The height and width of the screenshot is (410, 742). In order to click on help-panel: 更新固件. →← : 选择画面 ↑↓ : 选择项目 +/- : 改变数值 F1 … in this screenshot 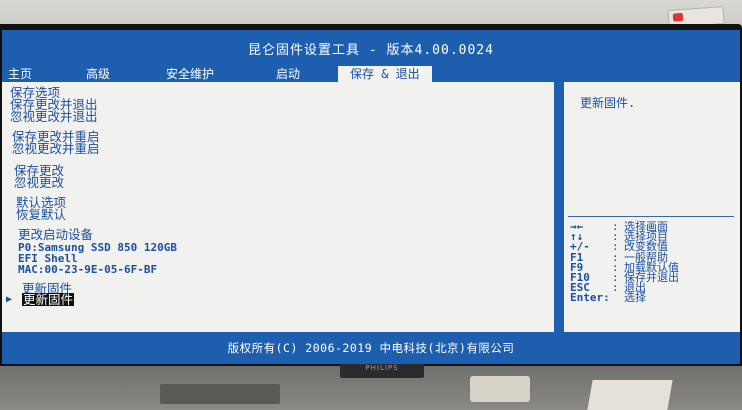, I will do `click(652, 207)`.